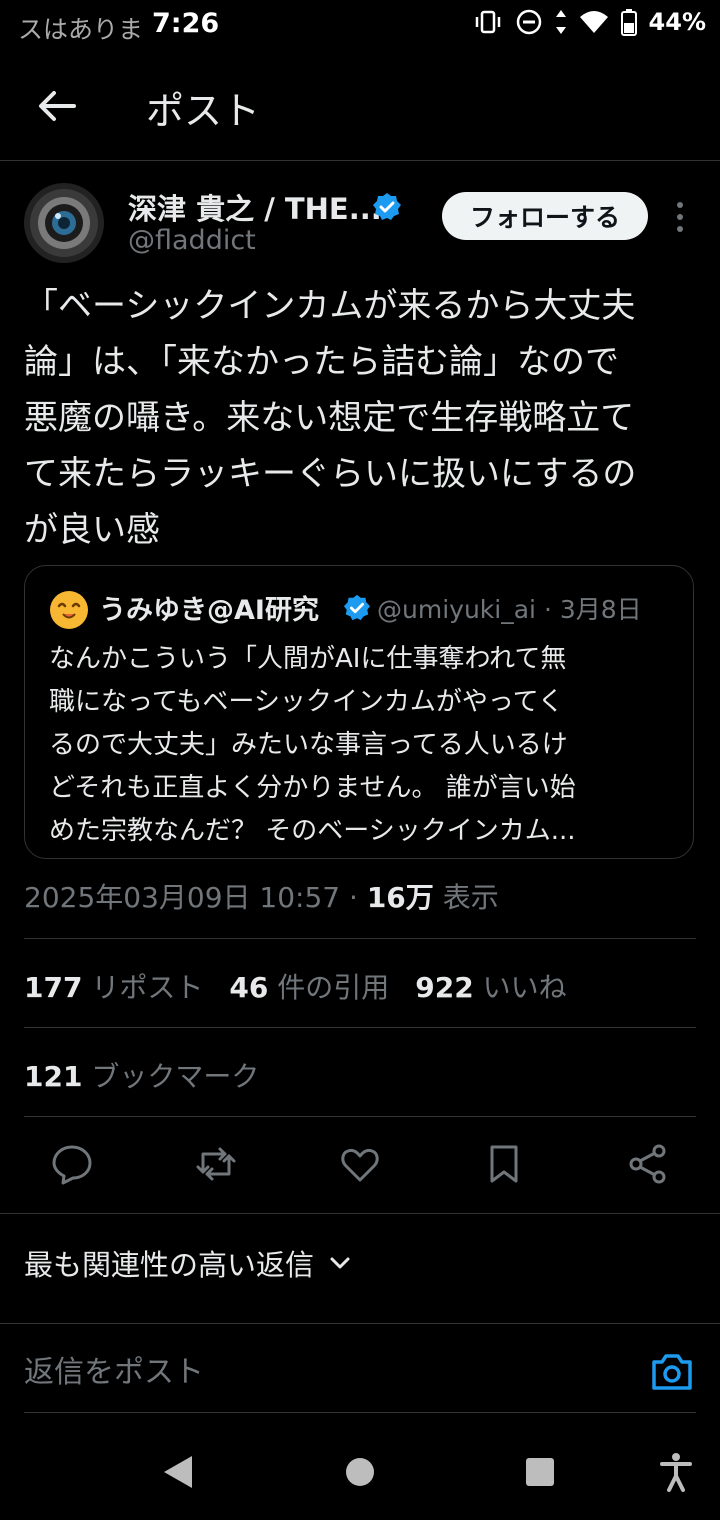 The image size is (720, 1520). Describe the element at coordinates (249, 987) in the screenshot. I see `quotes-count: 46` at that location.